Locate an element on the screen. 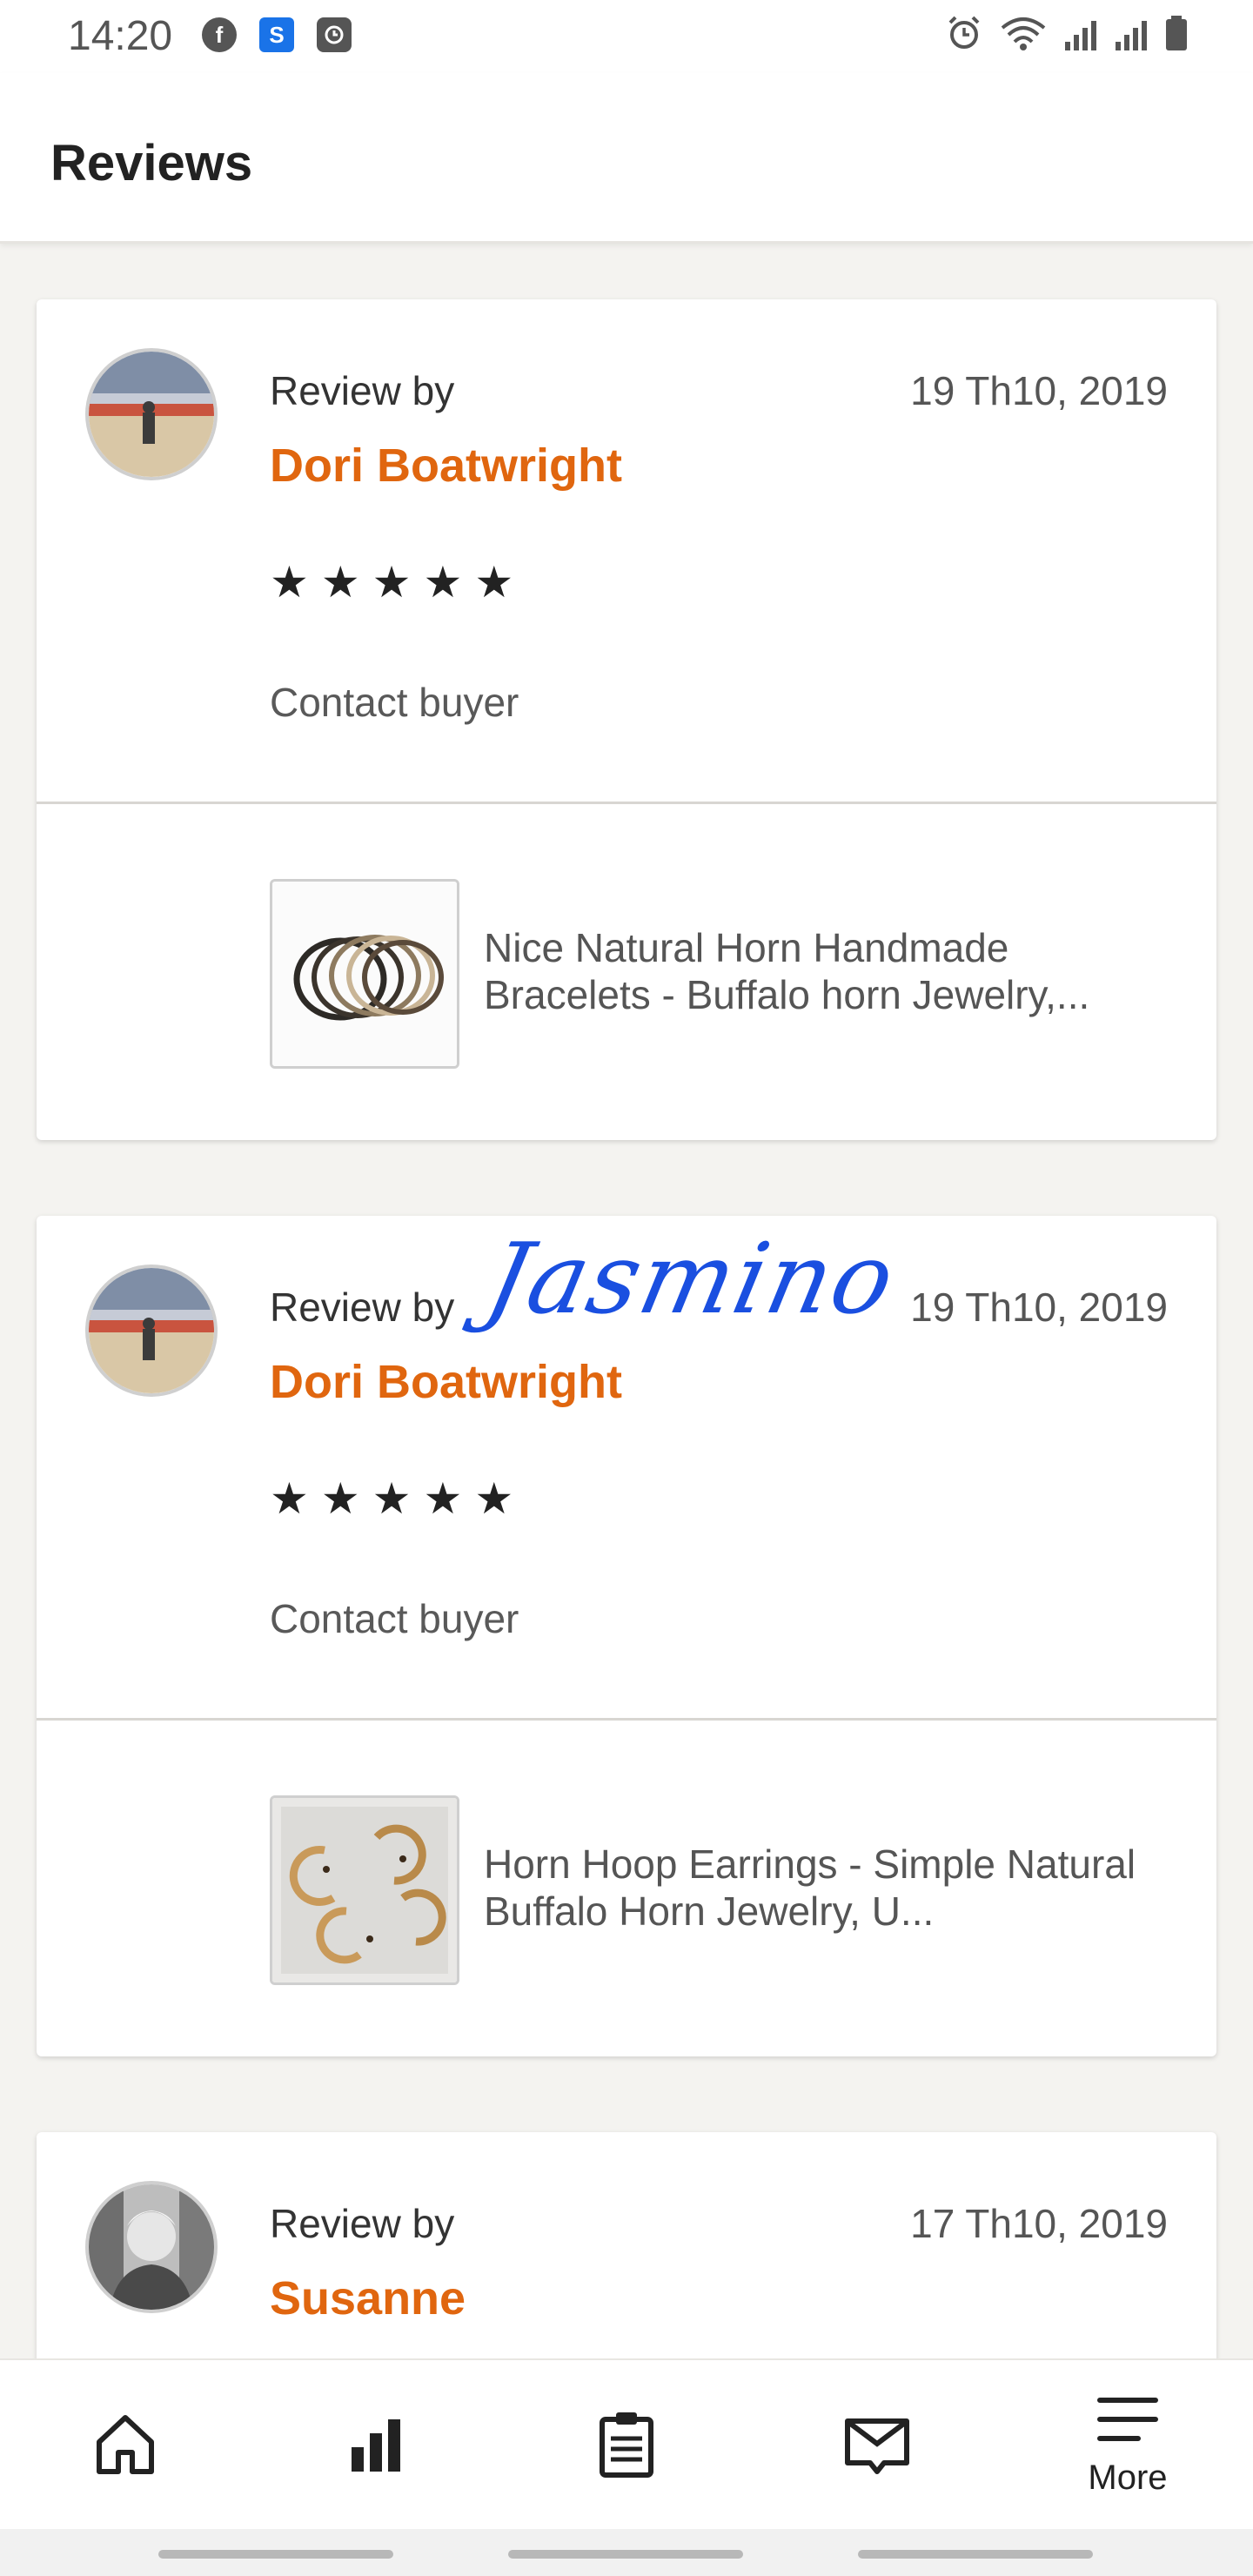 The height and width of the screenshot is (2576, 1253). stats-icon is located at coordinates (376, 2446).